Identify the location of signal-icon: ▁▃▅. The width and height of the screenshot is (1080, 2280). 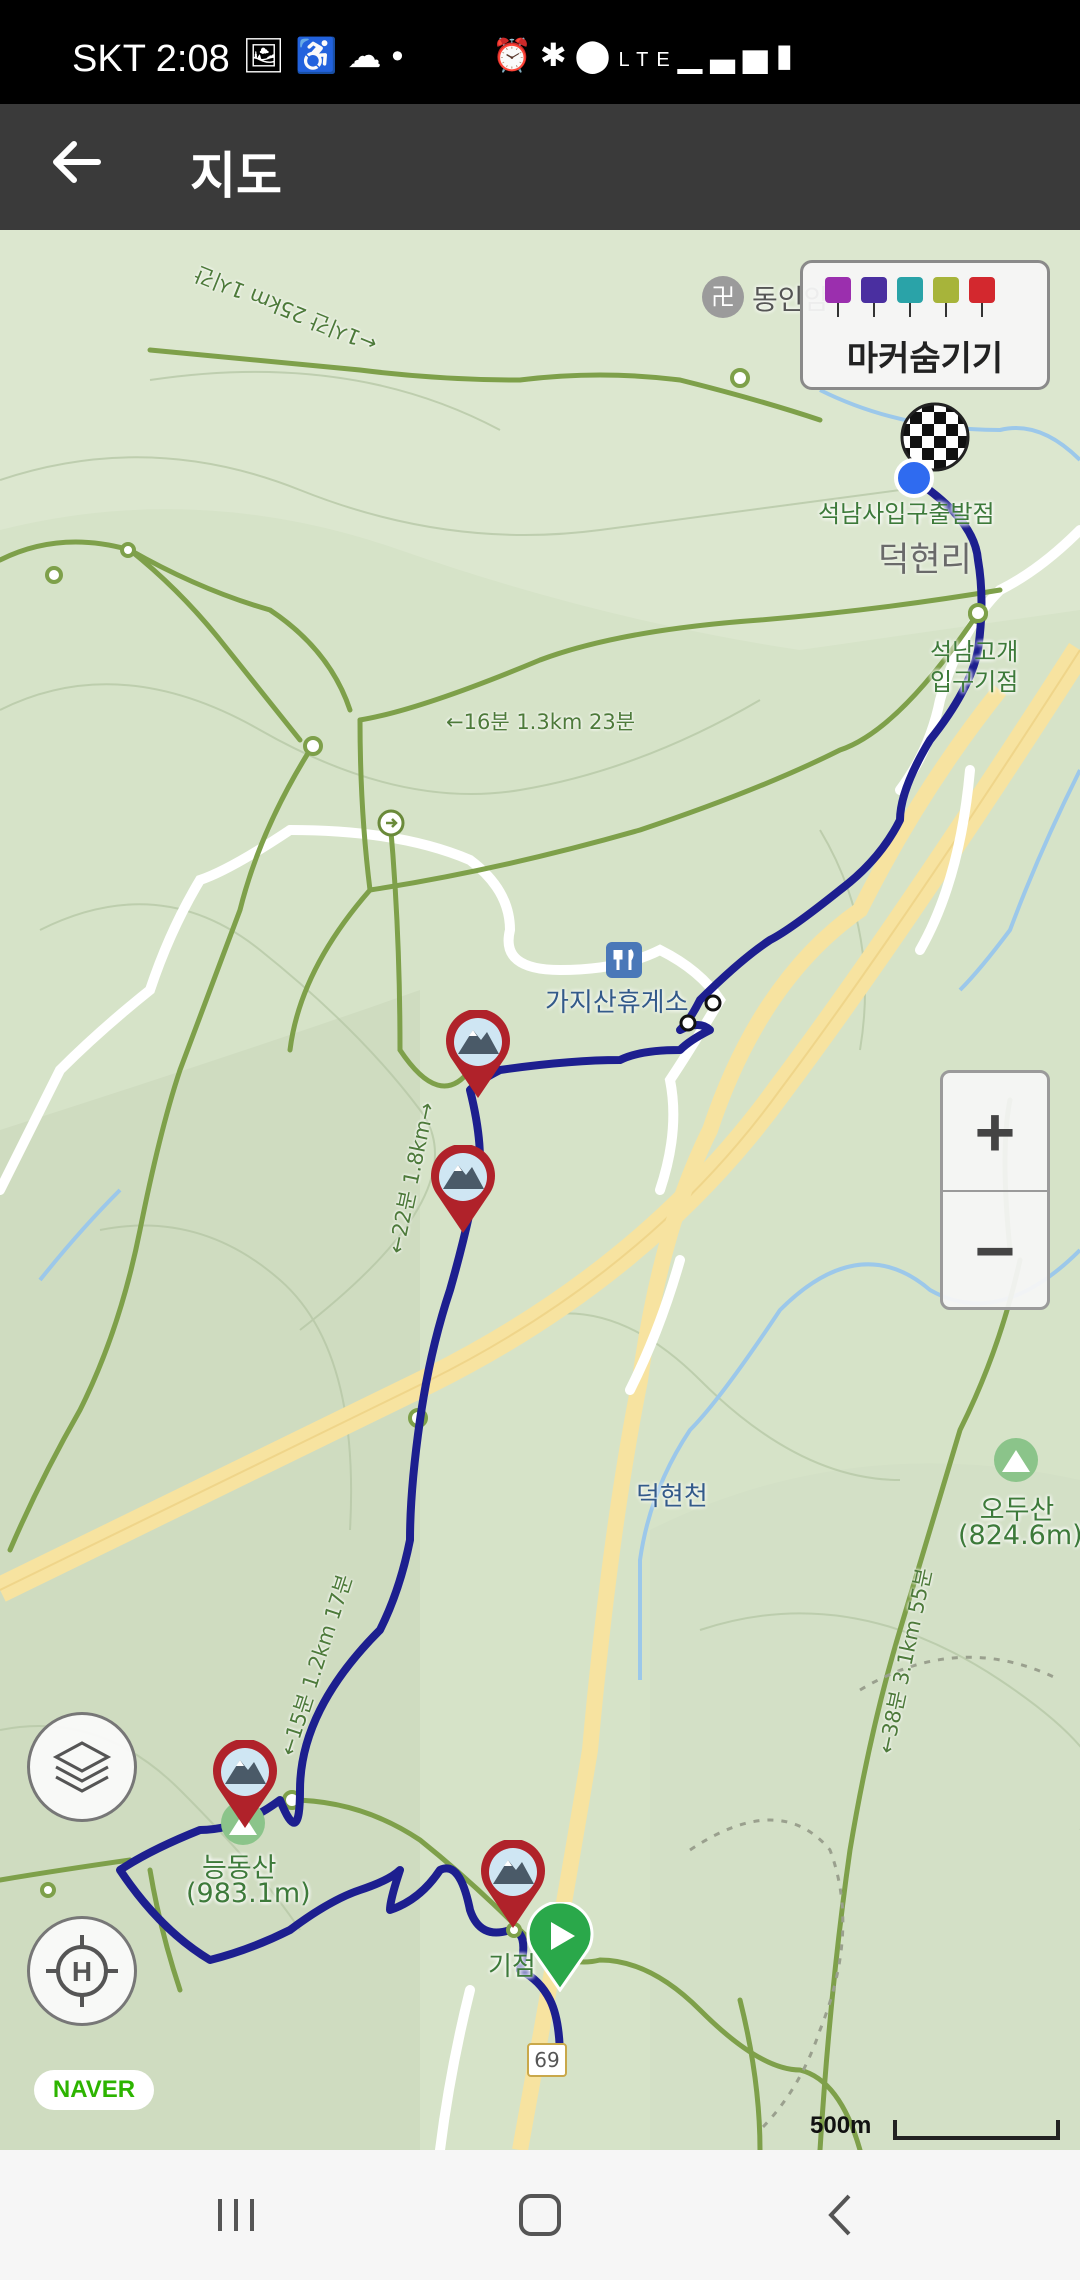
(726, 55).